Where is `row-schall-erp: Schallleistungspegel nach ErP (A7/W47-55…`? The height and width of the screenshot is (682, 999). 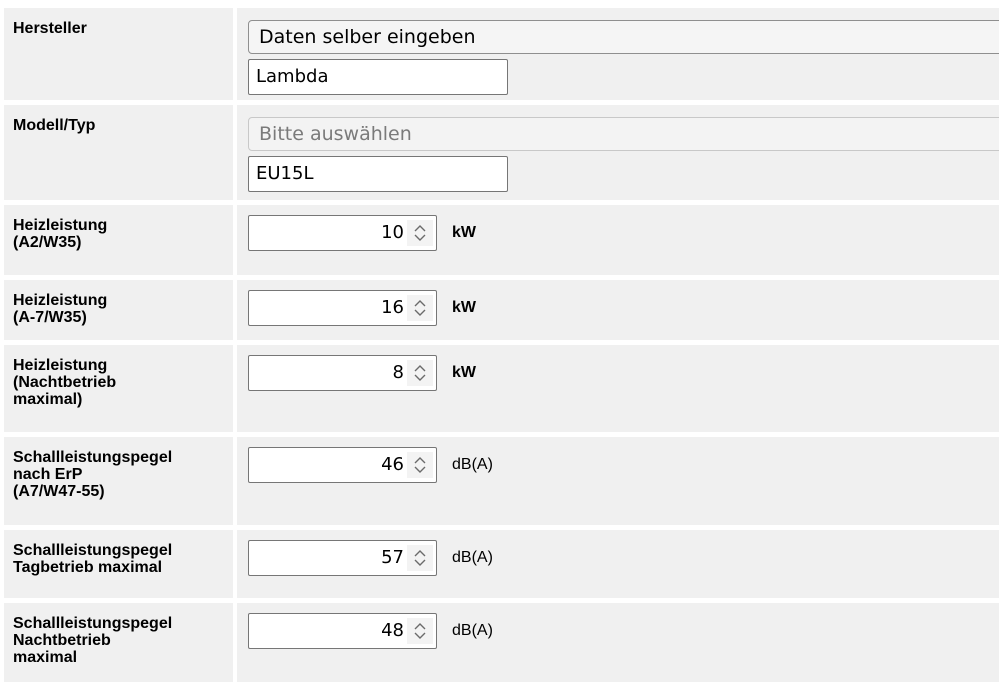 row-schall-erp: Schallleistungspegel nach ErP (A7/W47-55… is located at coordinates (499, 481).